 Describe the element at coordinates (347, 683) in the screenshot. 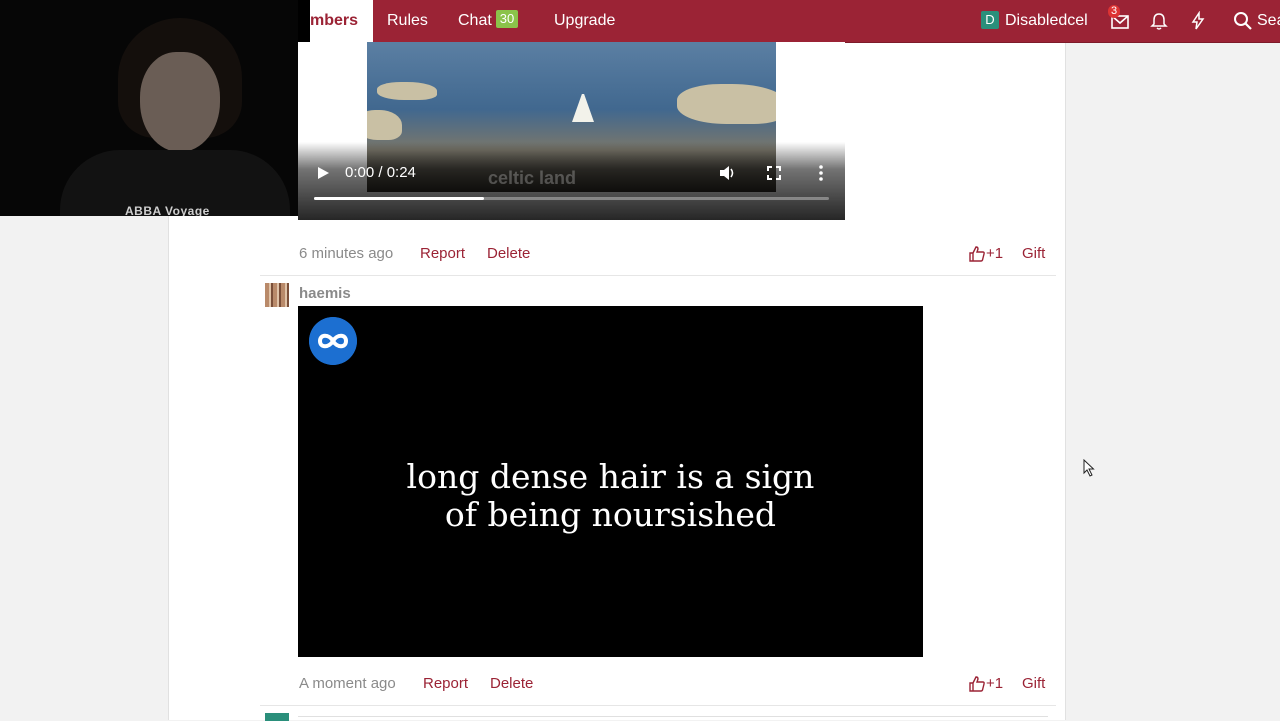

I see `post2-timestamp: A moment ago` at that location.